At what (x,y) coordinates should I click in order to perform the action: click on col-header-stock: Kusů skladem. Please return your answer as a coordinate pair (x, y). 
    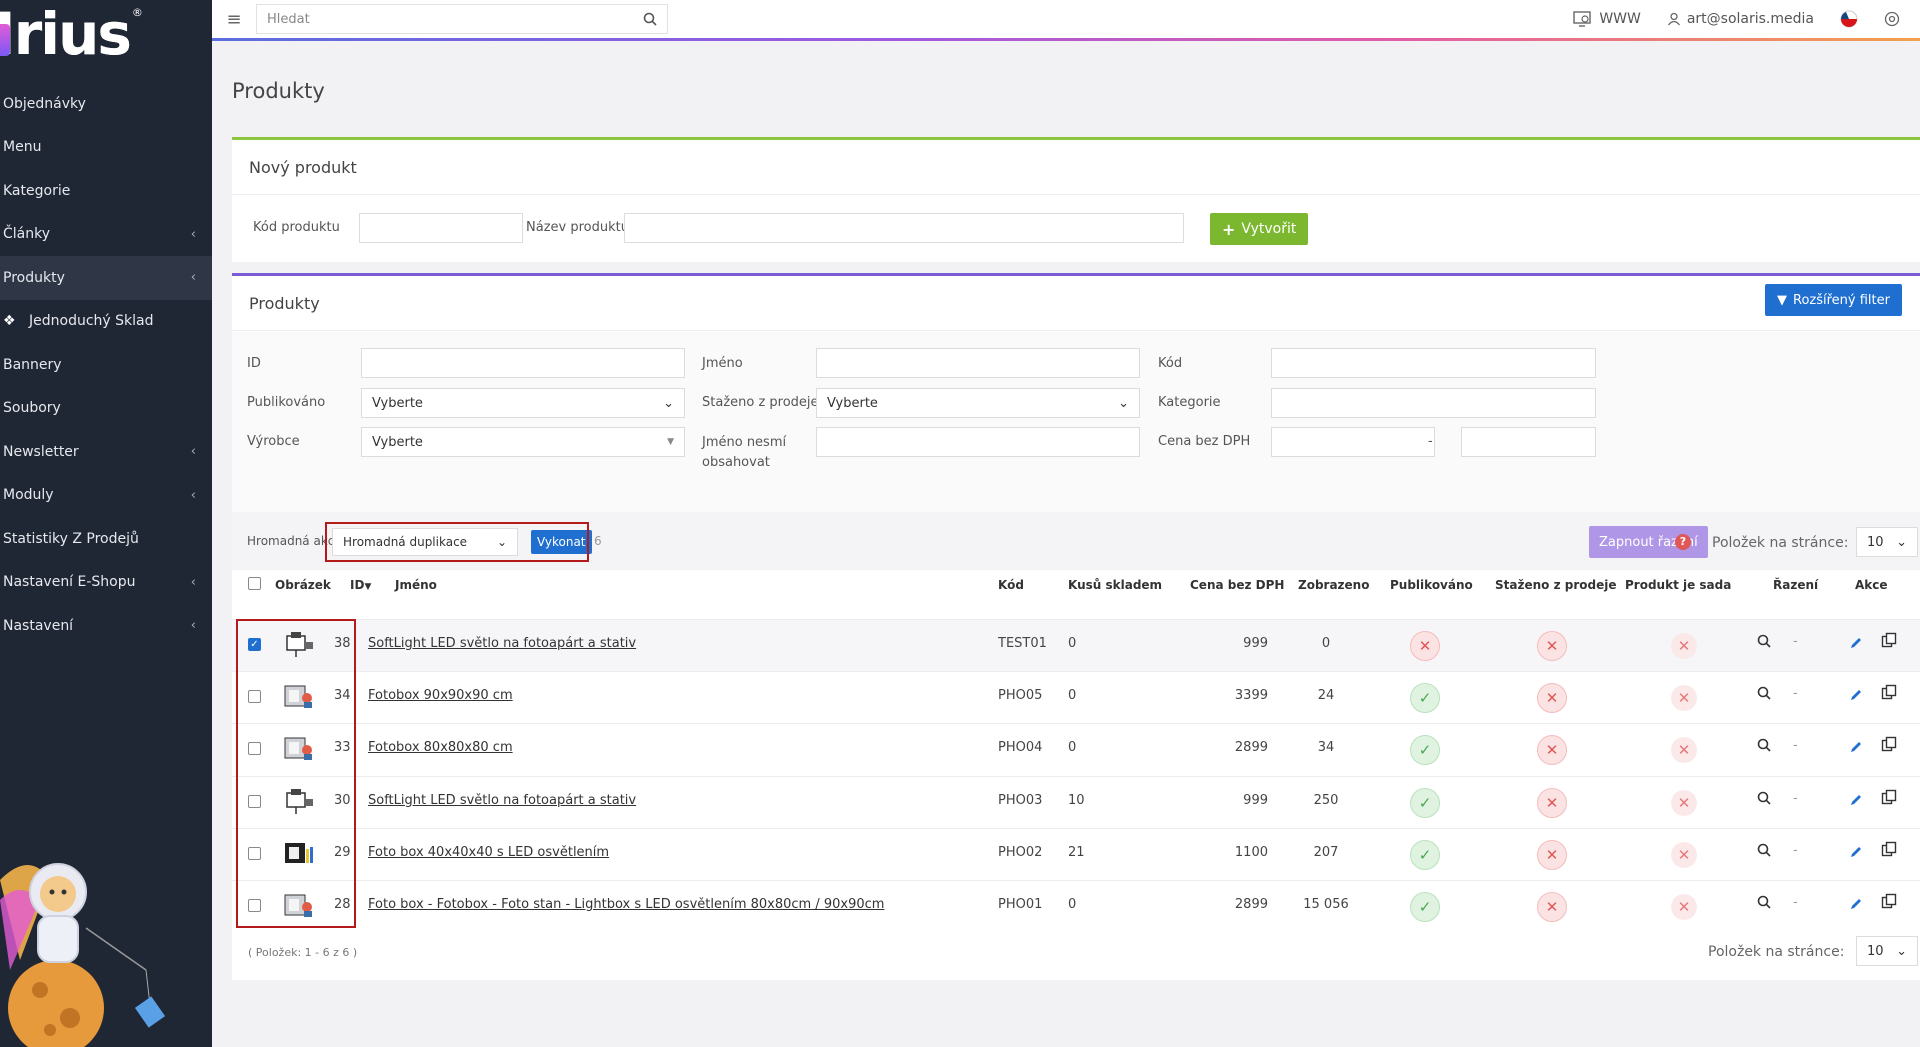
    Looking at the image, I should click on (1115, 585).